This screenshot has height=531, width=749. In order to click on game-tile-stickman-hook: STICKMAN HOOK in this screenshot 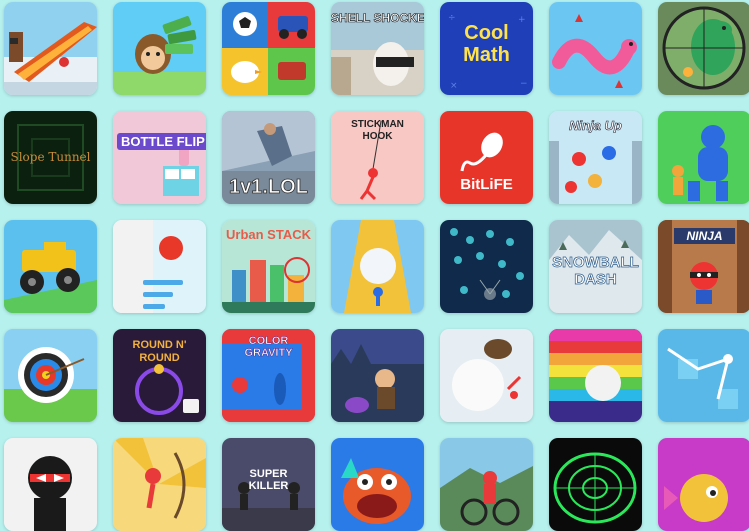, I will do `click(377, 157)`.